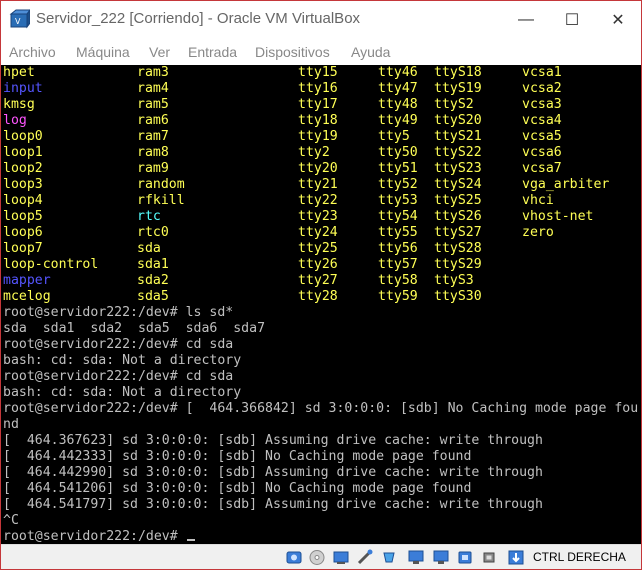 This screenshot has width=642, height=570. I want to click on device-entry: ram3, so click(153, 72).